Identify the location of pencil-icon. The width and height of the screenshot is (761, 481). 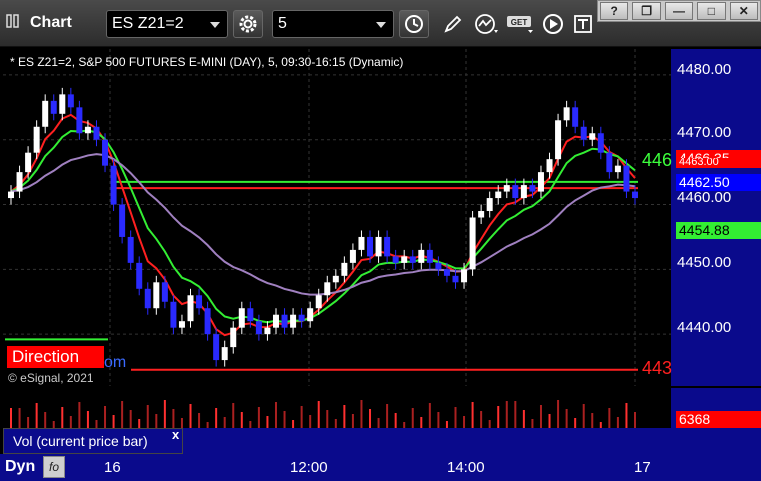
(453, 24).